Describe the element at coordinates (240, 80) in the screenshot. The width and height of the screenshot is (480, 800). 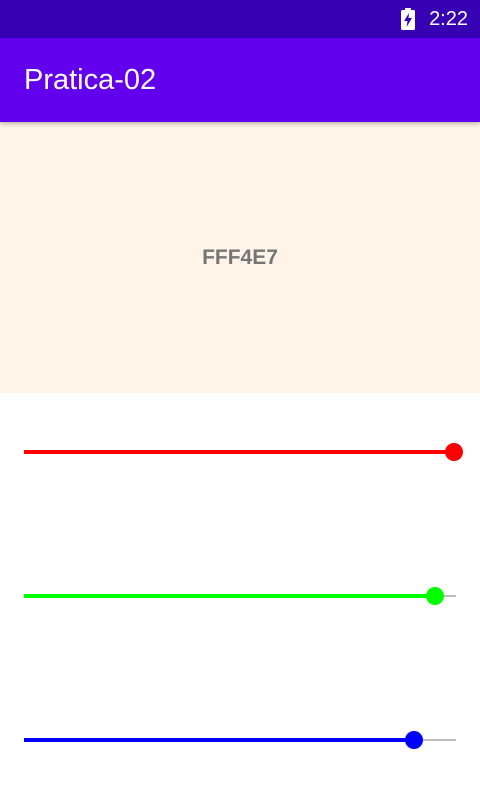
I see `app-bar: Pratica-02` at that location.